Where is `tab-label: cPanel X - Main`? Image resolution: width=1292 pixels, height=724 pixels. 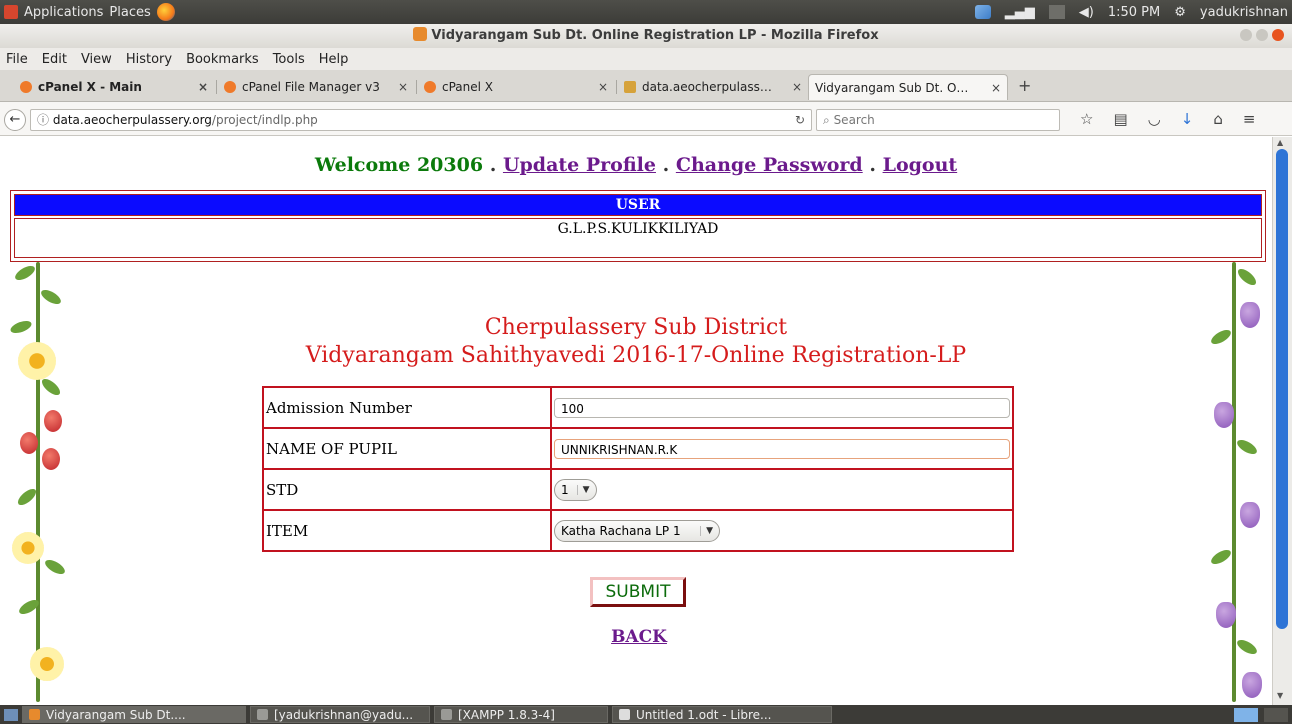
tab-label: cPanel X - Main is located at coordinates (90, 87).